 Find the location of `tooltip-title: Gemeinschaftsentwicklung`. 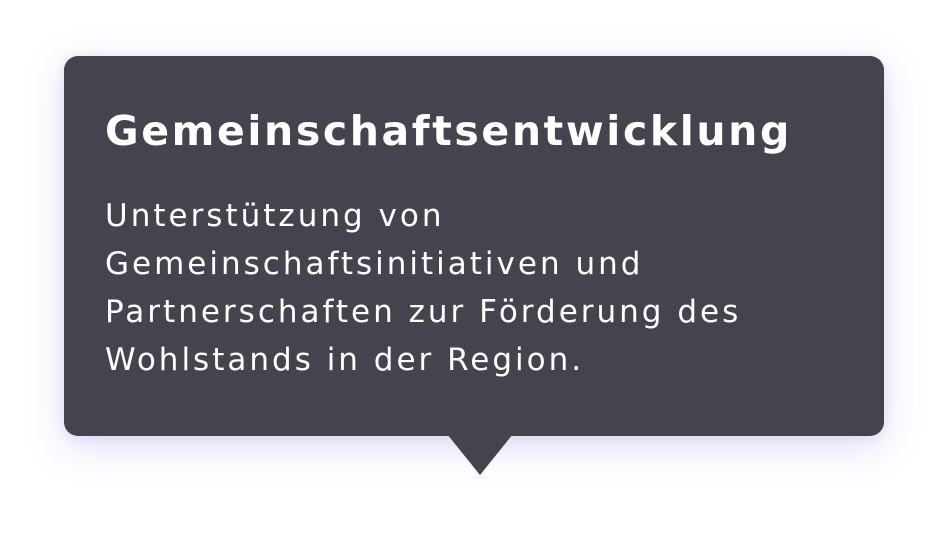

tooltip-title: Gemeinschaftsentwicklung is located at coordinates (448, 131).